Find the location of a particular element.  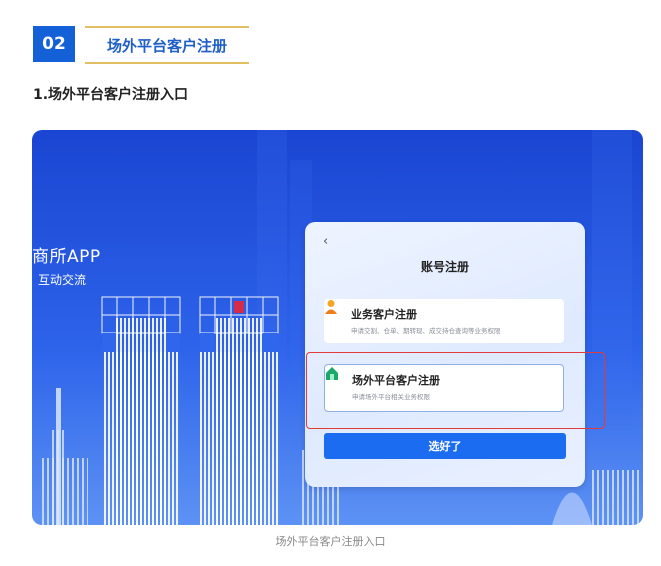

option-business-client: 业务客户注册 申请交割、仓单、期转现、成交持仓查询等业务权限 is located at coordinates (444, 321).